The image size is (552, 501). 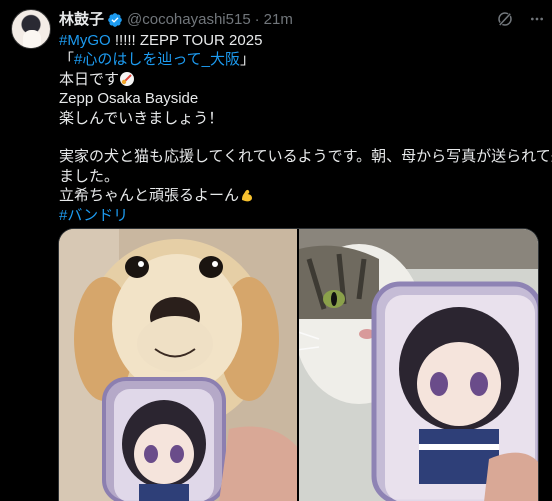 What do you see at coordinates (186, 40) in the screenshot?
I see `tour-title: !!!!! ZEPP TOUR 2025` at bounding box center [186, 40].